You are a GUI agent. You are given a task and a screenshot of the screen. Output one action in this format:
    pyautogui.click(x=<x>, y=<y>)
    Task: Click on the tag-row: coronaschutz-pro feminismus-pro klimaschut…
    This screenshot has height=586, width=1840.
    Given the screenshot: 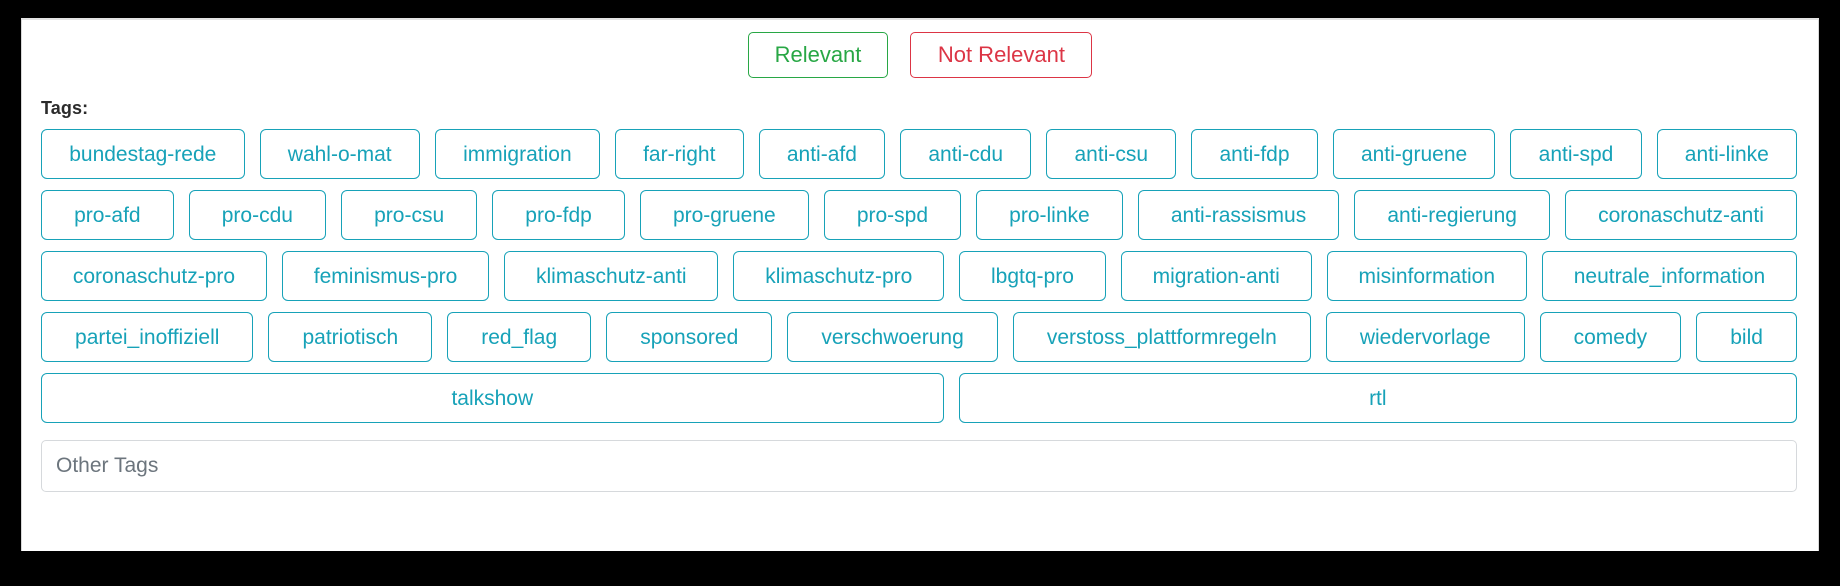 What is the action you would take?
    pyautogui.click(x=919, y=276)
    